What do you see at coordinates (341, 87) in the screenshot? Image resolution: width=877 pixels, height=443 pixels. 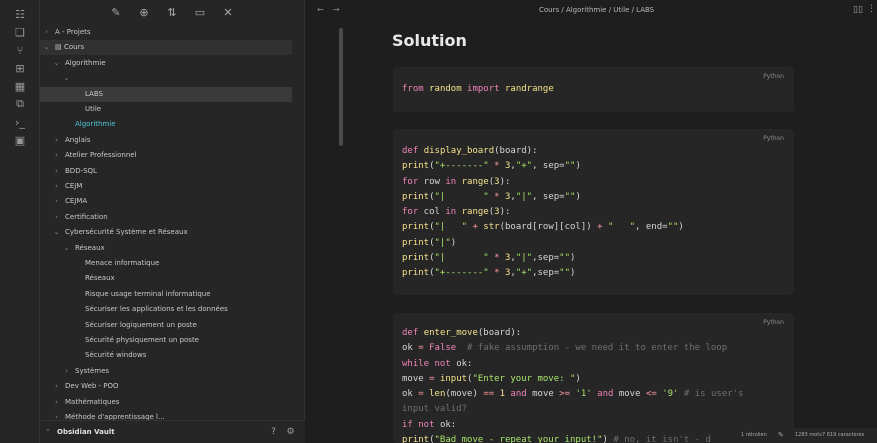 I see `scrollbar` at bounding box center [341, 87].